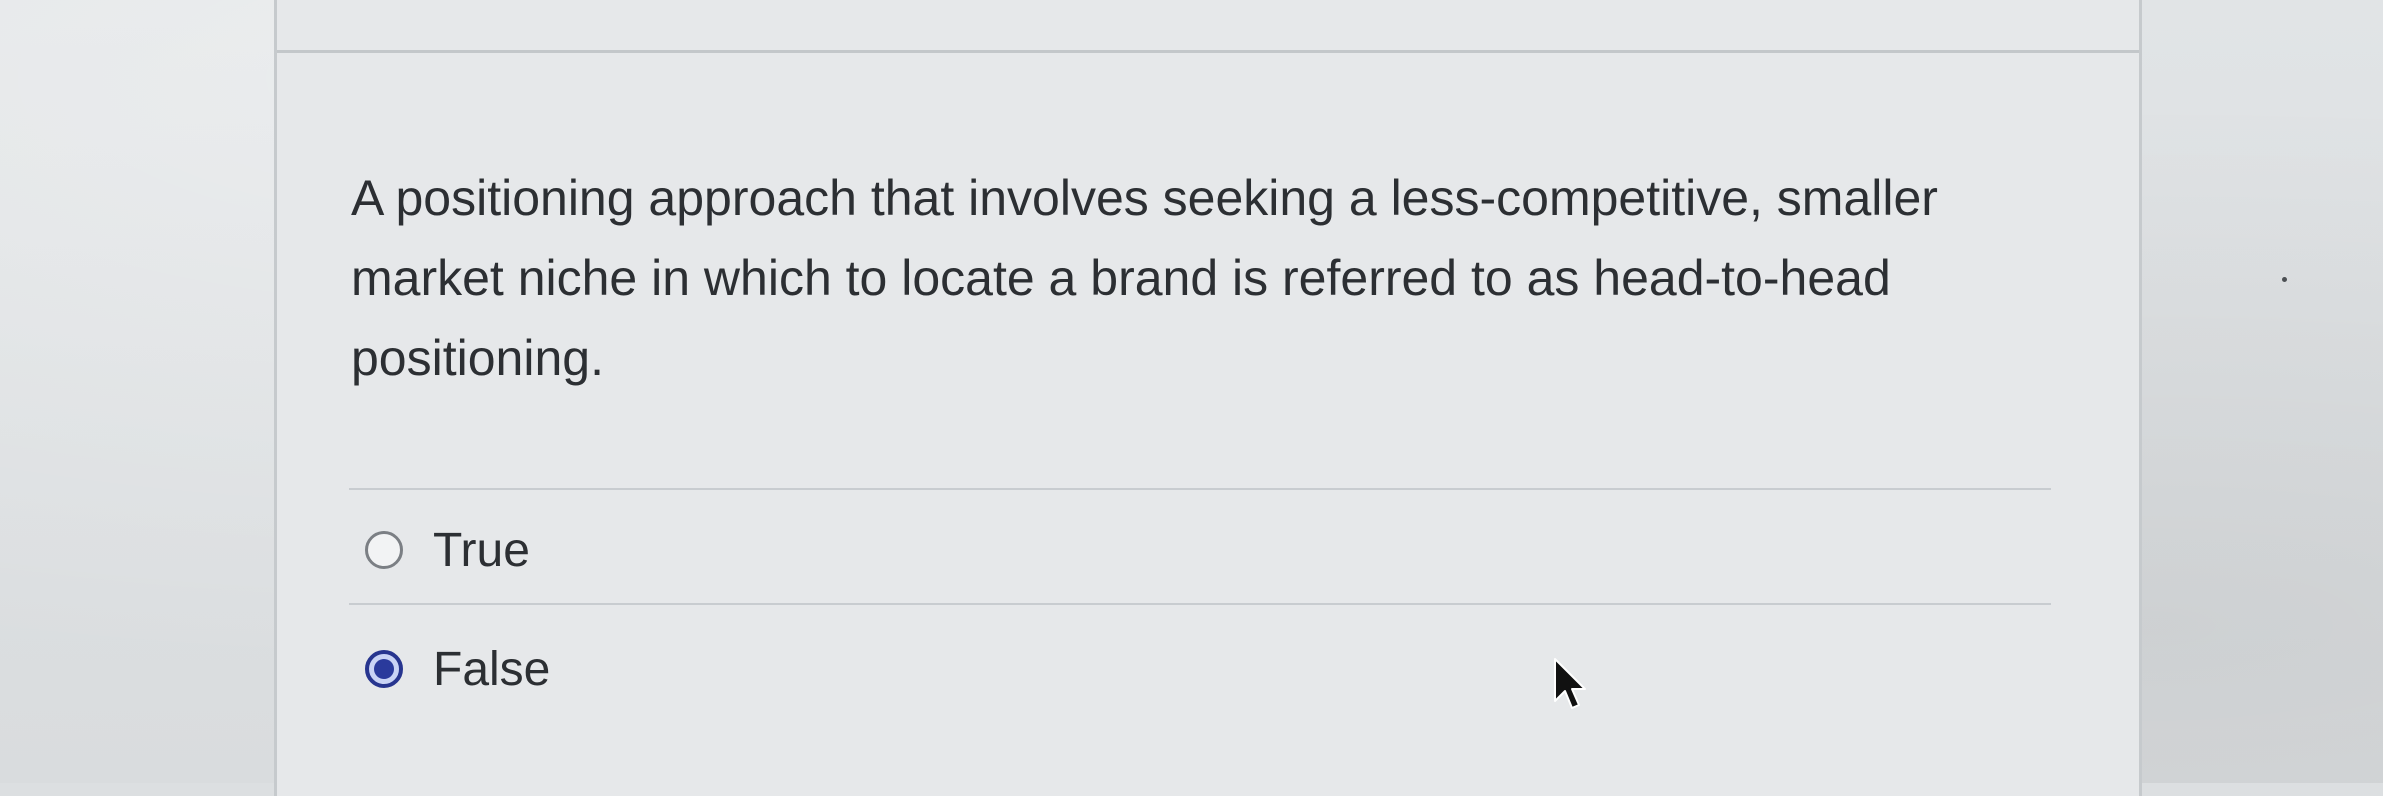  What do you see at coordinates (1208, 51) in the screenshot?
I see `panel-header-divider` at bounding box center [1208, 51].